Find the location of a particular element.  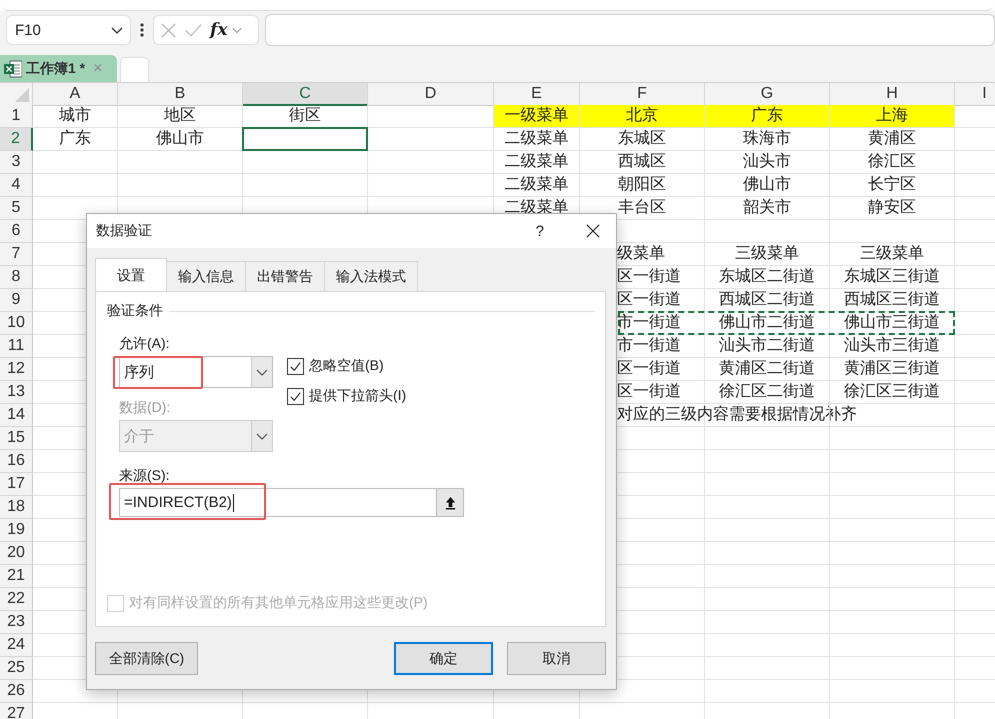

column-header: C is located at coordinates (305, 94).